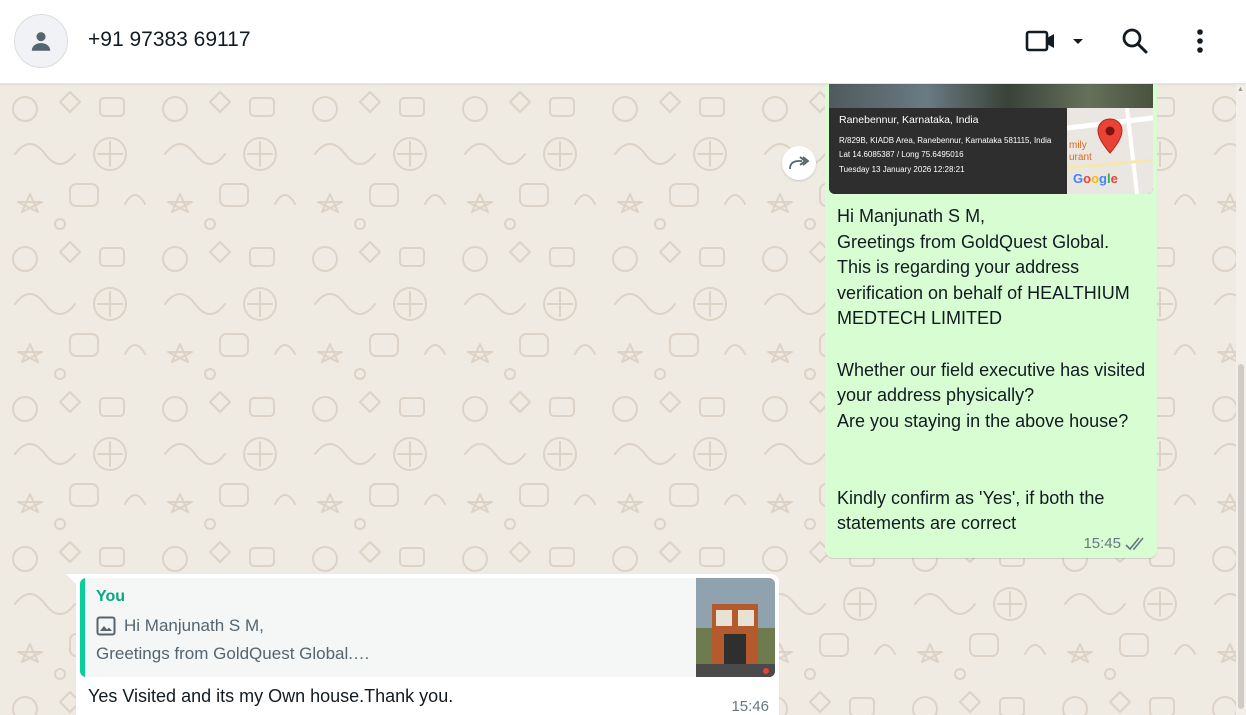 The width and height of the screenshot is (1246, 715). I want to click on geotag-lat-long: Lat 14.6085387 / Long 75.6495016, so click(901, 154).